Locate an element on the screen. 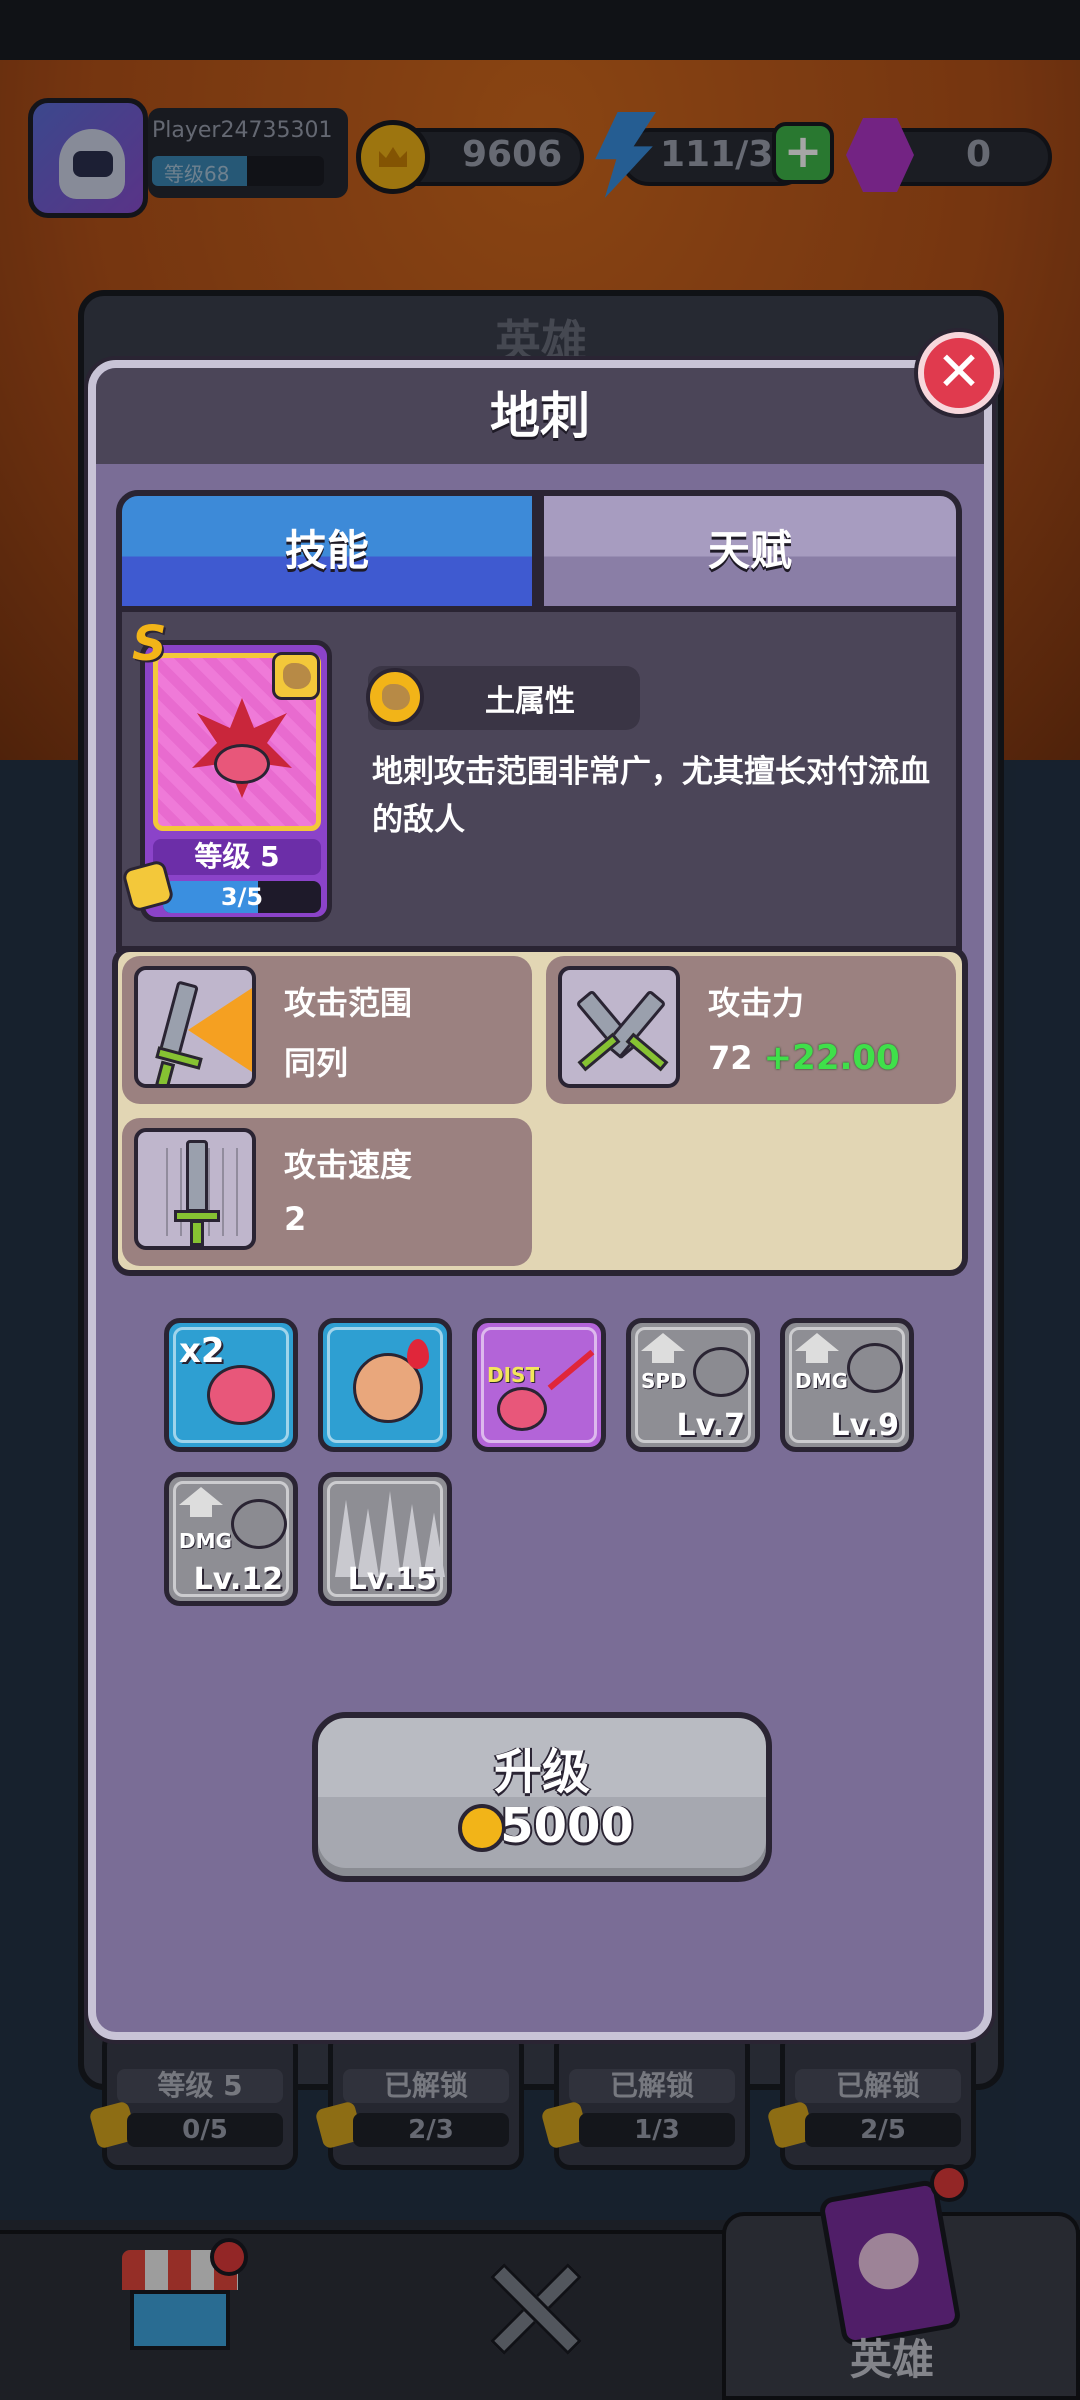 The width and height of the screenshot is (1080, 2400). skill-tag: SPD is located at coordinates (664, 1381).